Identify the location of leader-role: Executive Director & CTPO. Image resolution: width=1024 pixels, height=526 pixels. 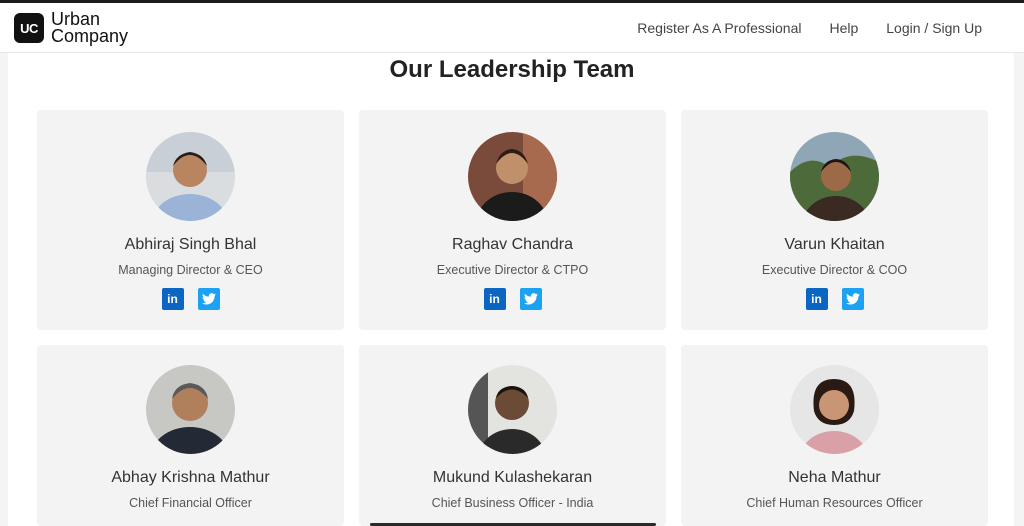
(512, 270).